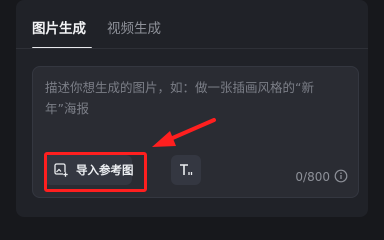 The image size is (384, 240). Describe the element at coordinates (59, 29) in the screenshot. I see `tab-image-generation: 图片生成` at that location.